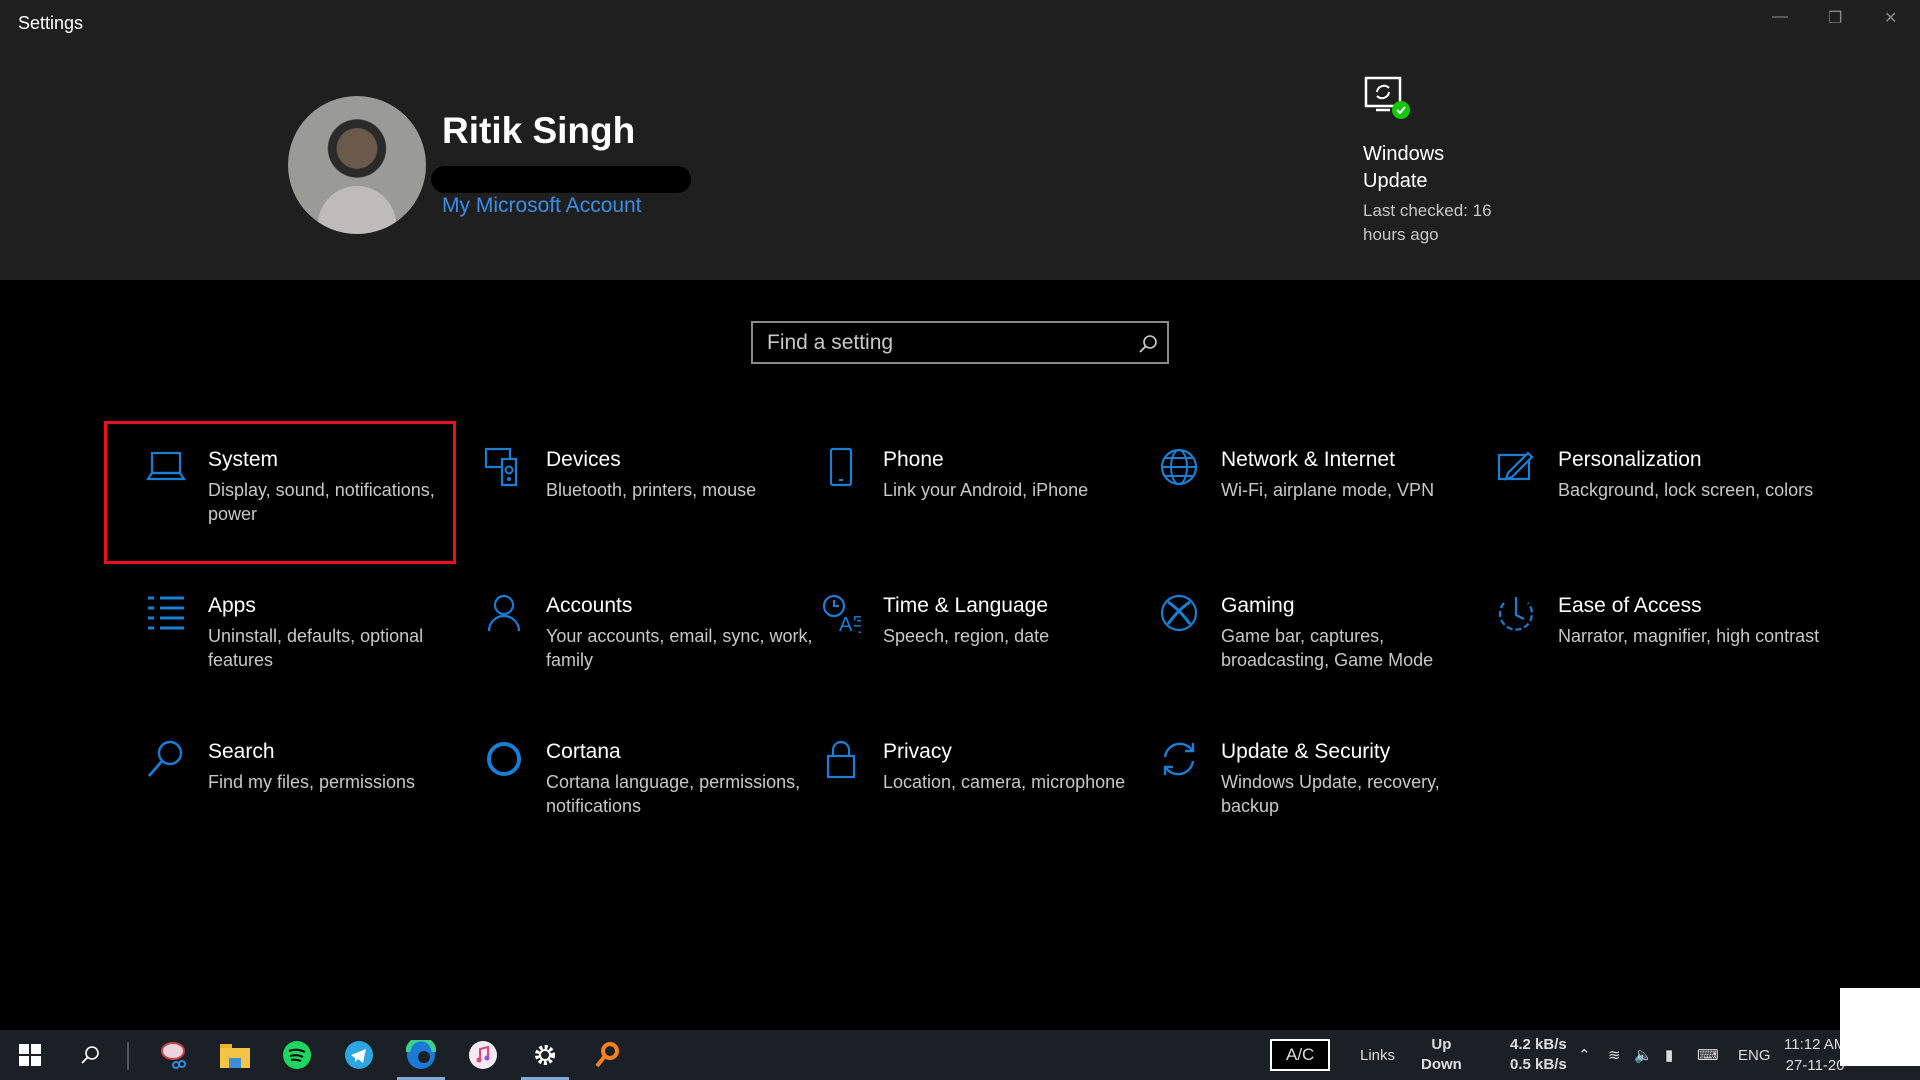  What do you see at coordinates (297, 1055) in the screenshot?
I see `spotify-icon` at bounding box center [297, 1055].